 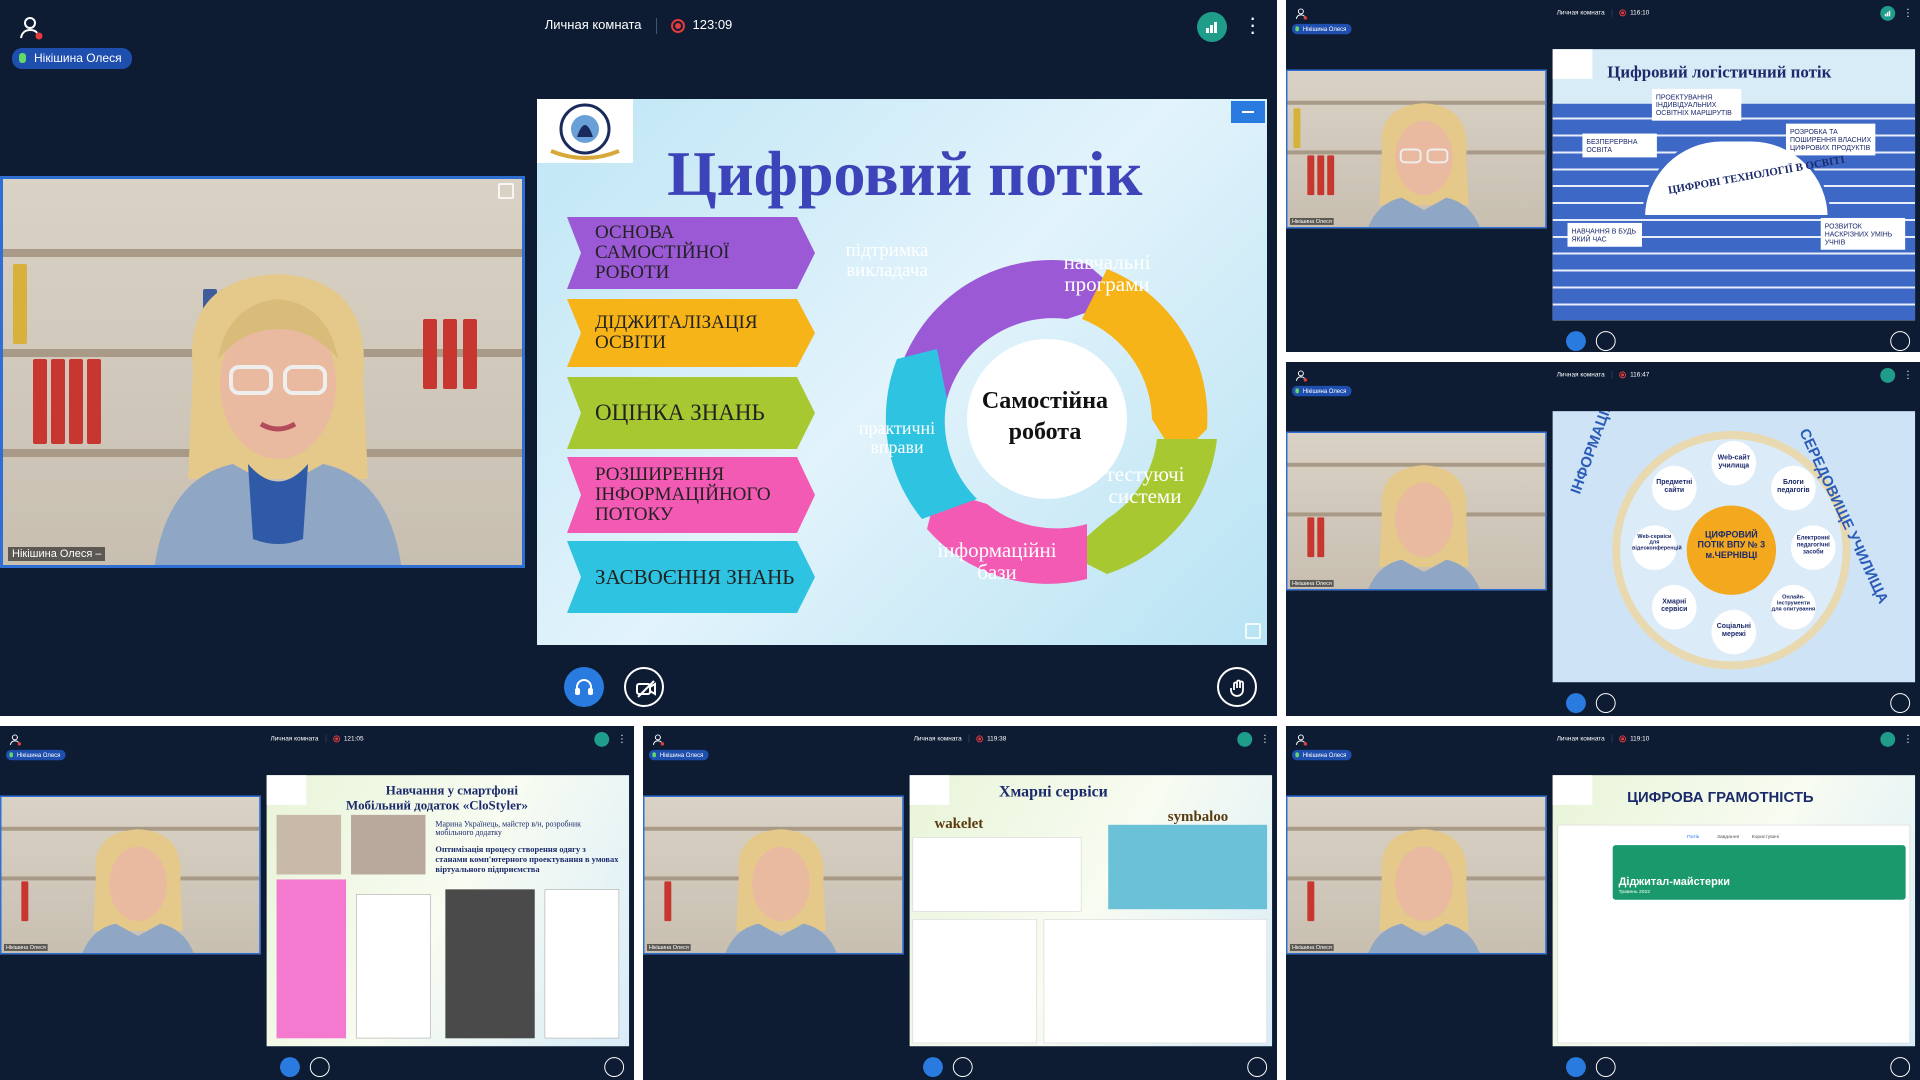 I want to click on expand-icon, so click(x=506, y=191).